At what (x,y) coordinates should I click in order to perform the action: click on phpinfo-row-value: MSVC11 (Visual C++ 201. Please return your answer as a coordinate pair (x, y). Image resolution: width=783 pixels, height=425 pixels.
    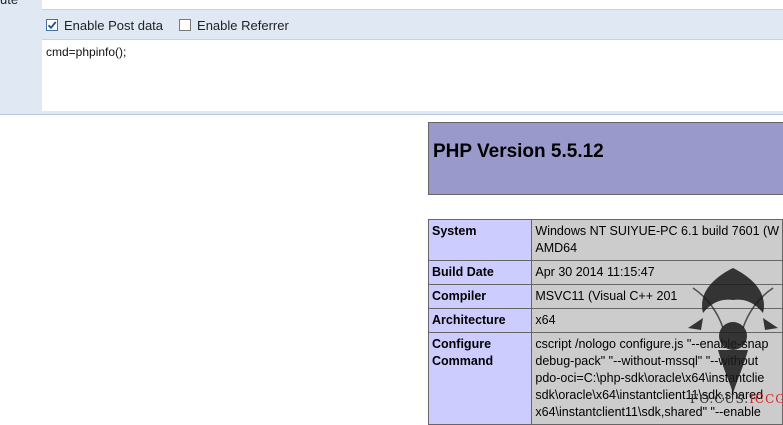
    Looking at the image, I should click on (657, 296).